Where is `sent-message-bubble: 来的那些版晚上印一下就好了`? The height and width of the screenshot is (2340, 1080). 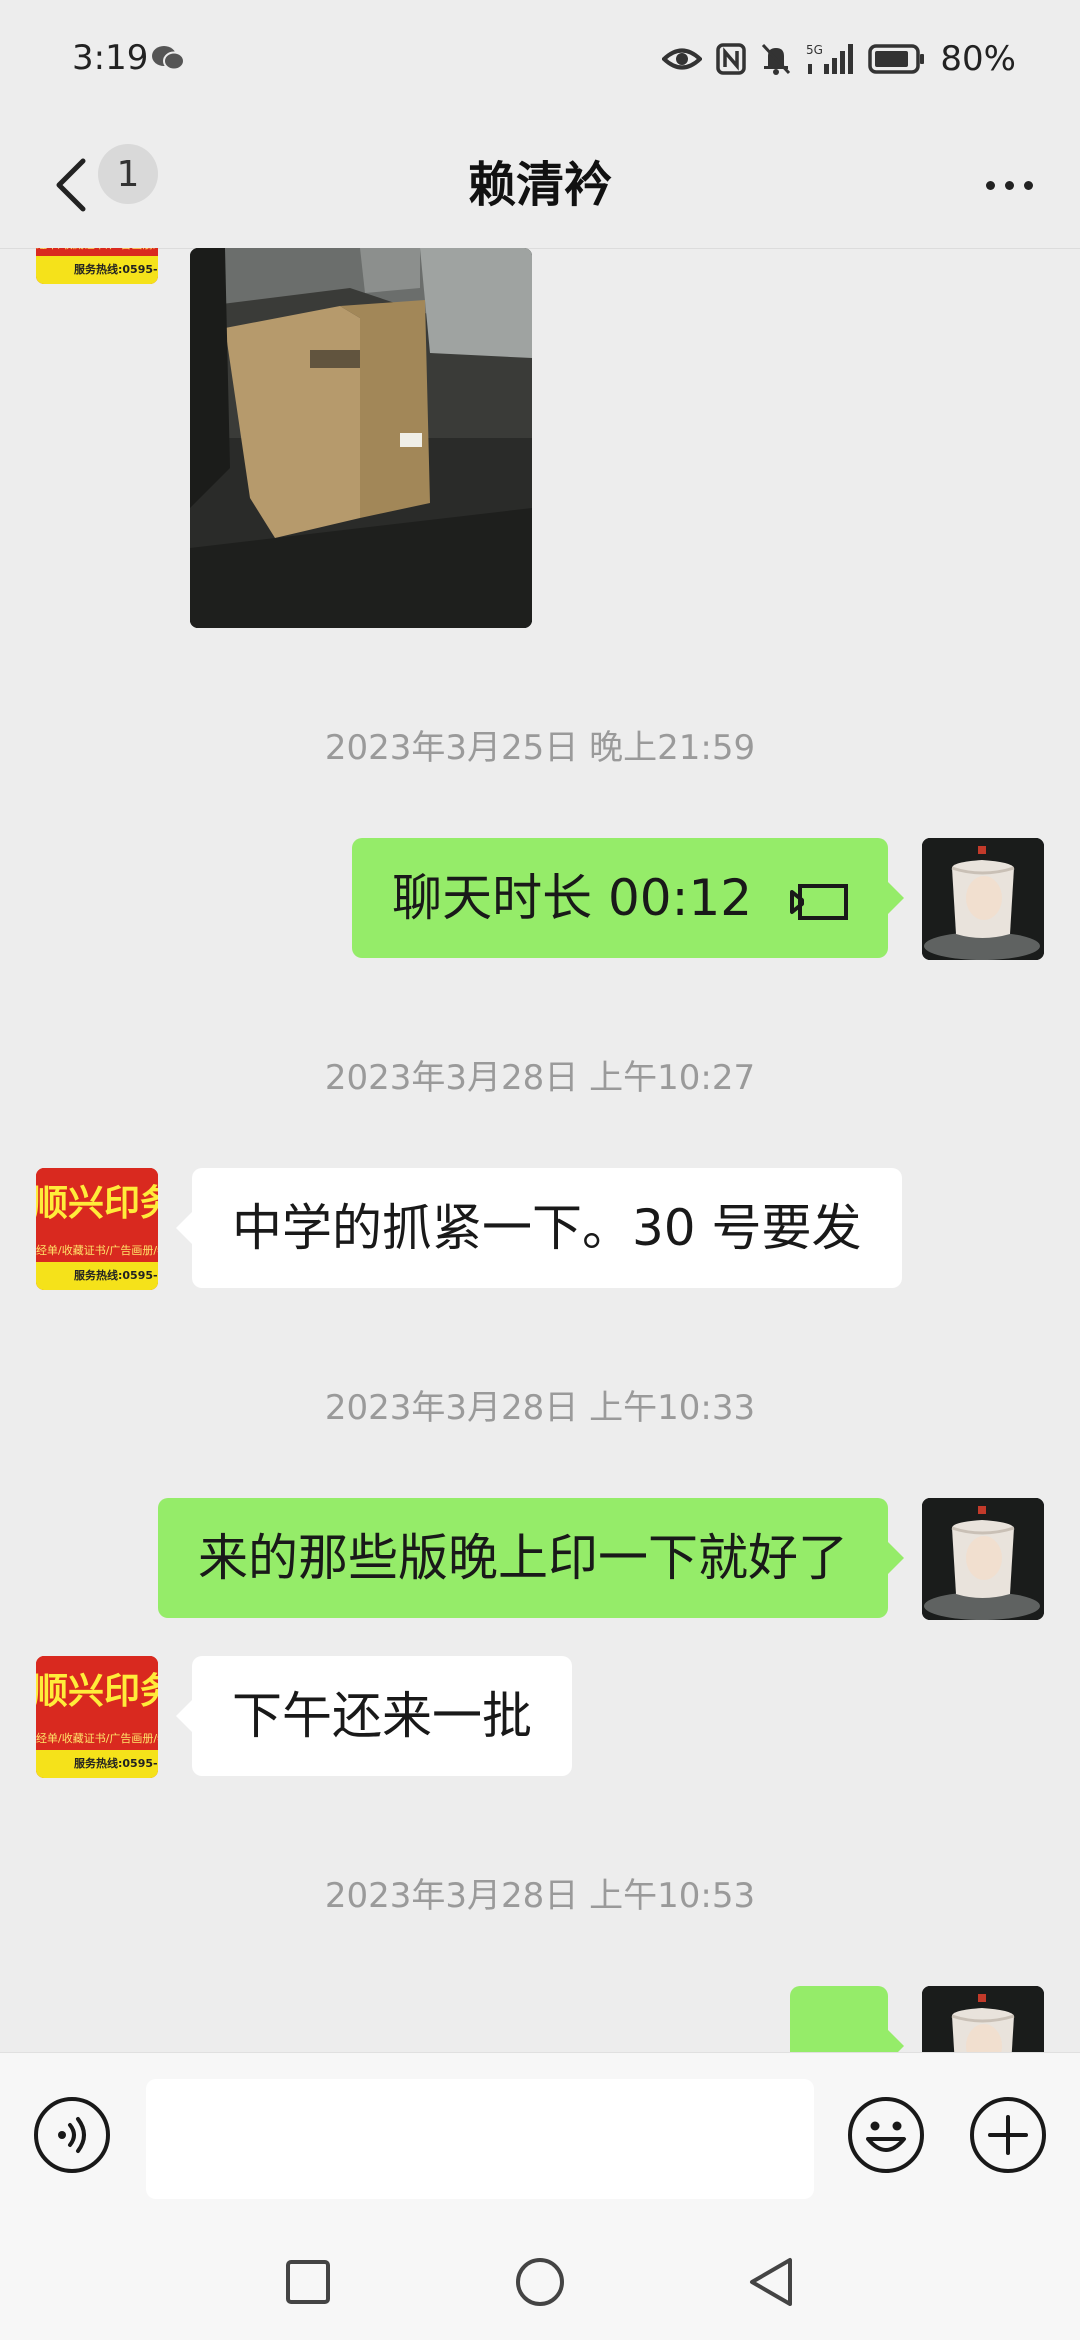 sent-message-bubble: 来的那些版晚上印一下就好了 is located at coordinates (531, 1558).